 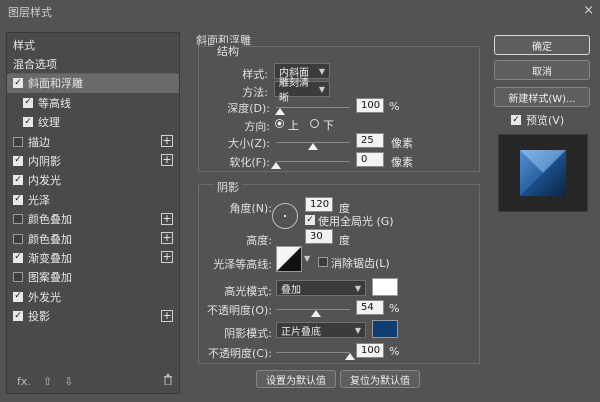 What do you see at coordinates (350, 356) in the screenshot?
I see `opacity2-slider-thumb` at bounding box center [350, 356].